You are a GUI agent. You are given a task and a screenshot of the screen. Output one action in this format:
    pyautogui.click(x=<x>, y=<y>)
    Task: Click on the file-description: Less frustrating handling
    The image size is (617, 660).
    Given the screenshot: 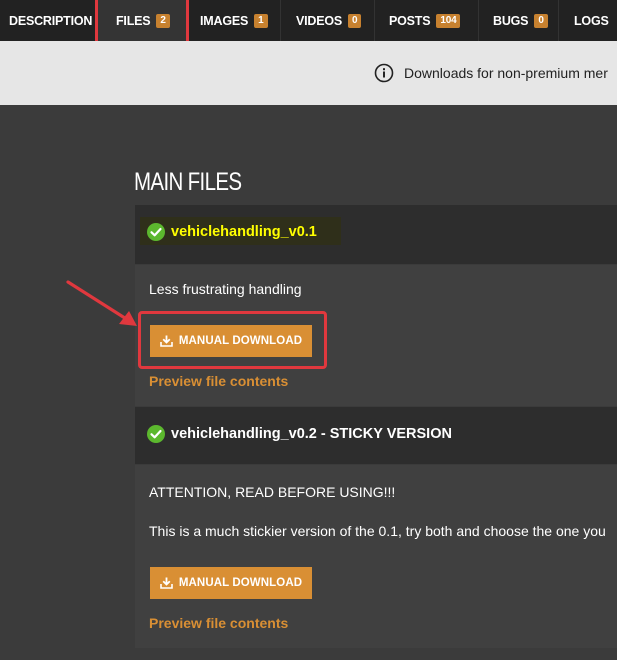 What is the action you would take?
    pyautogui.click(x=225, y=289)
    